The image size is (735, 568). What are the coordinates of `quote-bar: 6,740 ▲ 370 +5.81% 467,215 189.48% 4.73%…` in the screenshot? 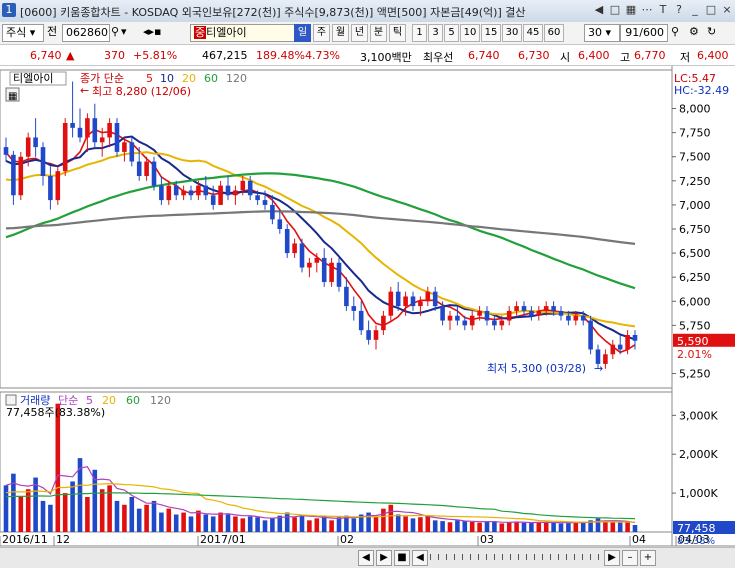 It's located at (367, 55).